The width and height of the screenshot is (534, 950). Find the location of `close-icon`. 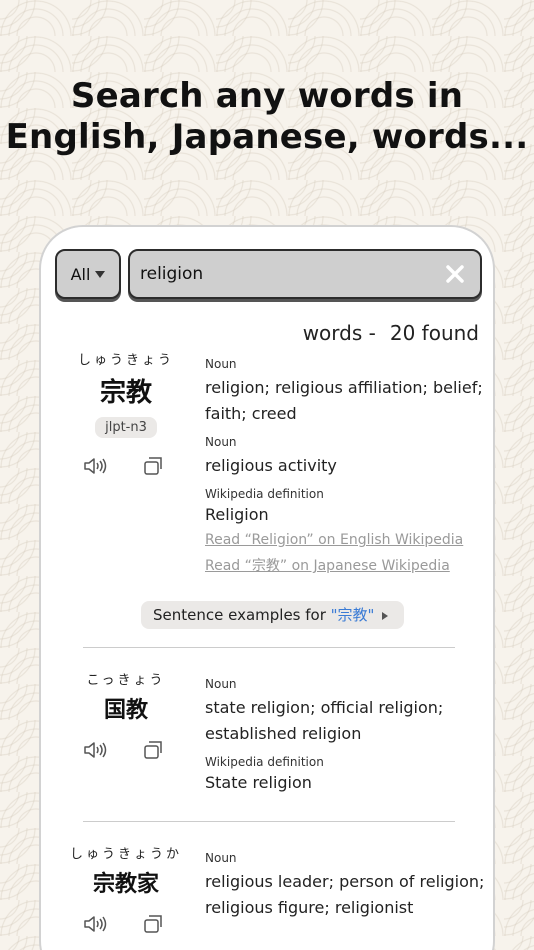

close-icon is located at coordinates (455, 274).